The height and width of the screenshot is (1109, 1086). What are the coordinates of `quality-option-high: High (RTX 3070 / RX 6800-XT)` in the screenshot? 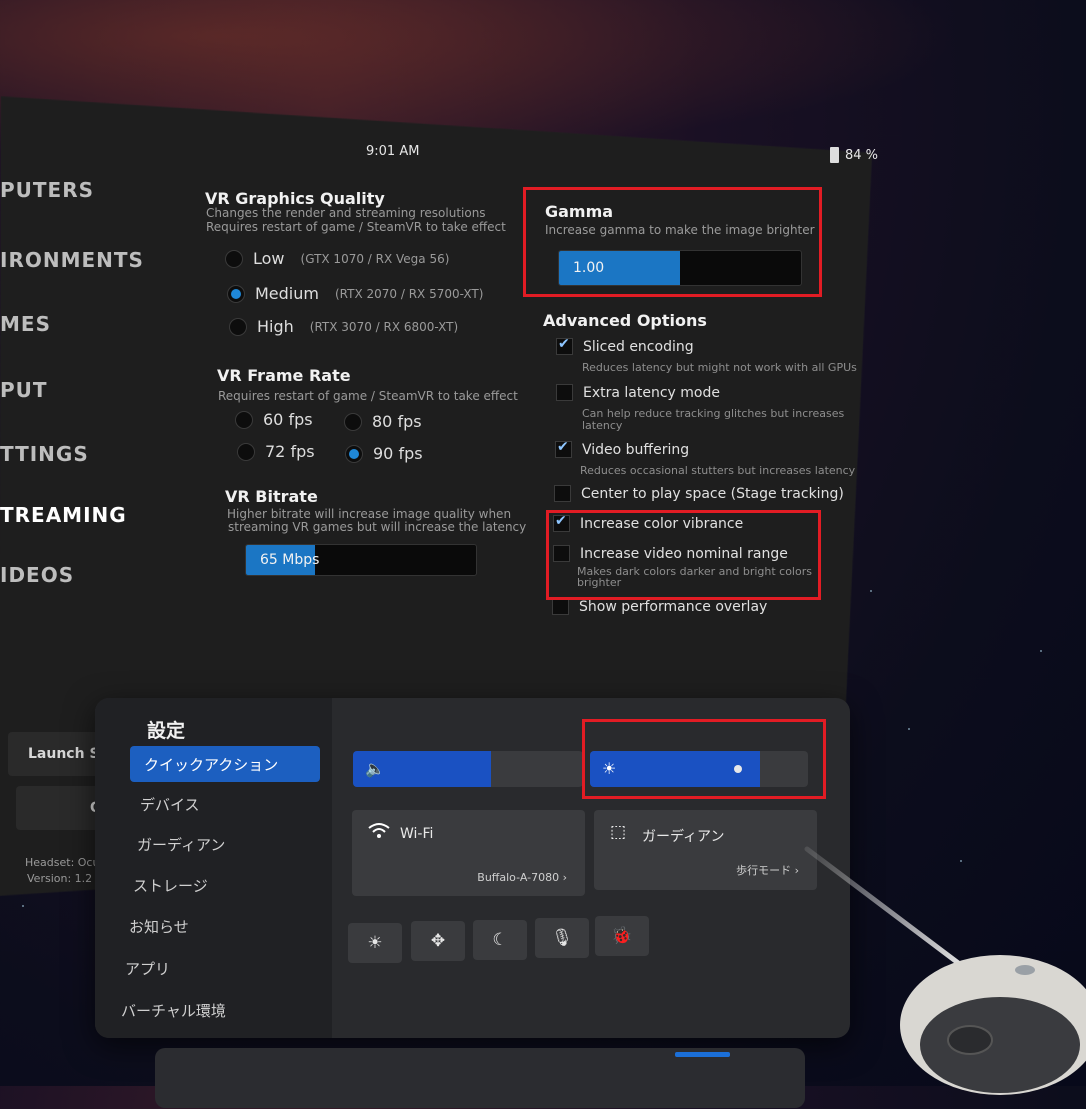 It's located at (343, 326).